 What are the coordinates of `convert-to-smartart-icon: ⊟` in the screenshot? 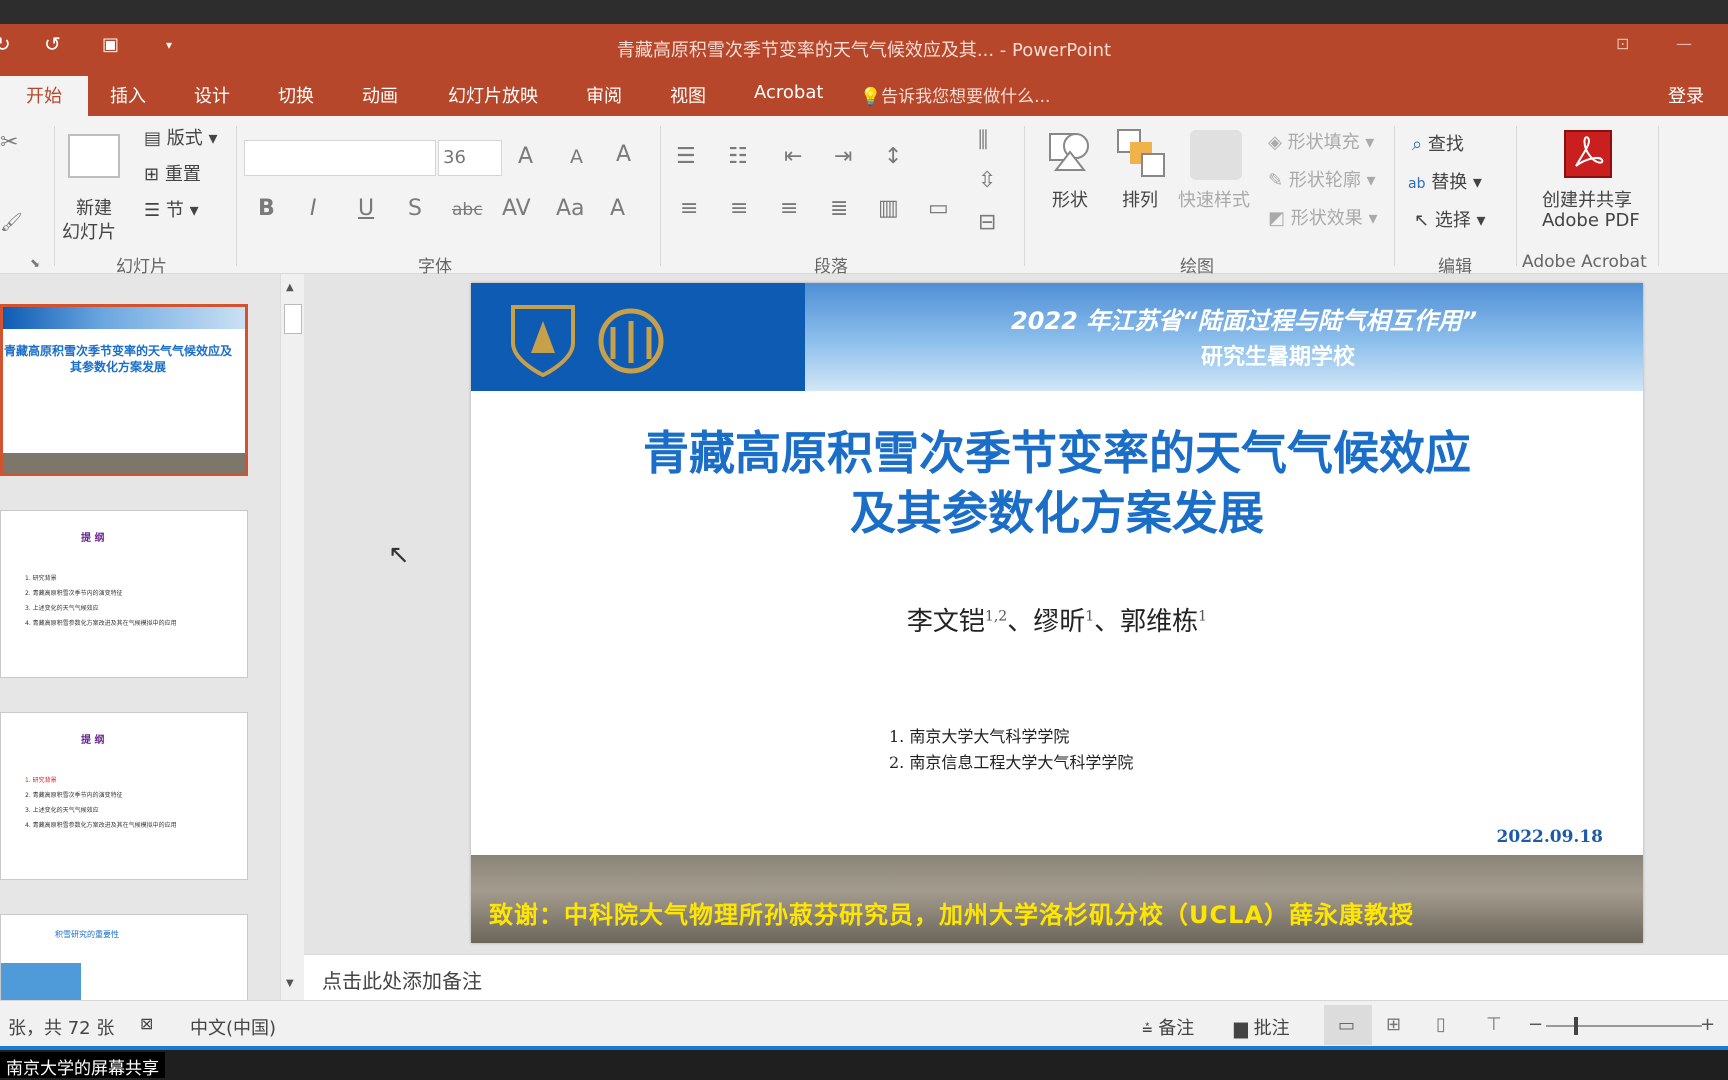 It's located at (987, 222).